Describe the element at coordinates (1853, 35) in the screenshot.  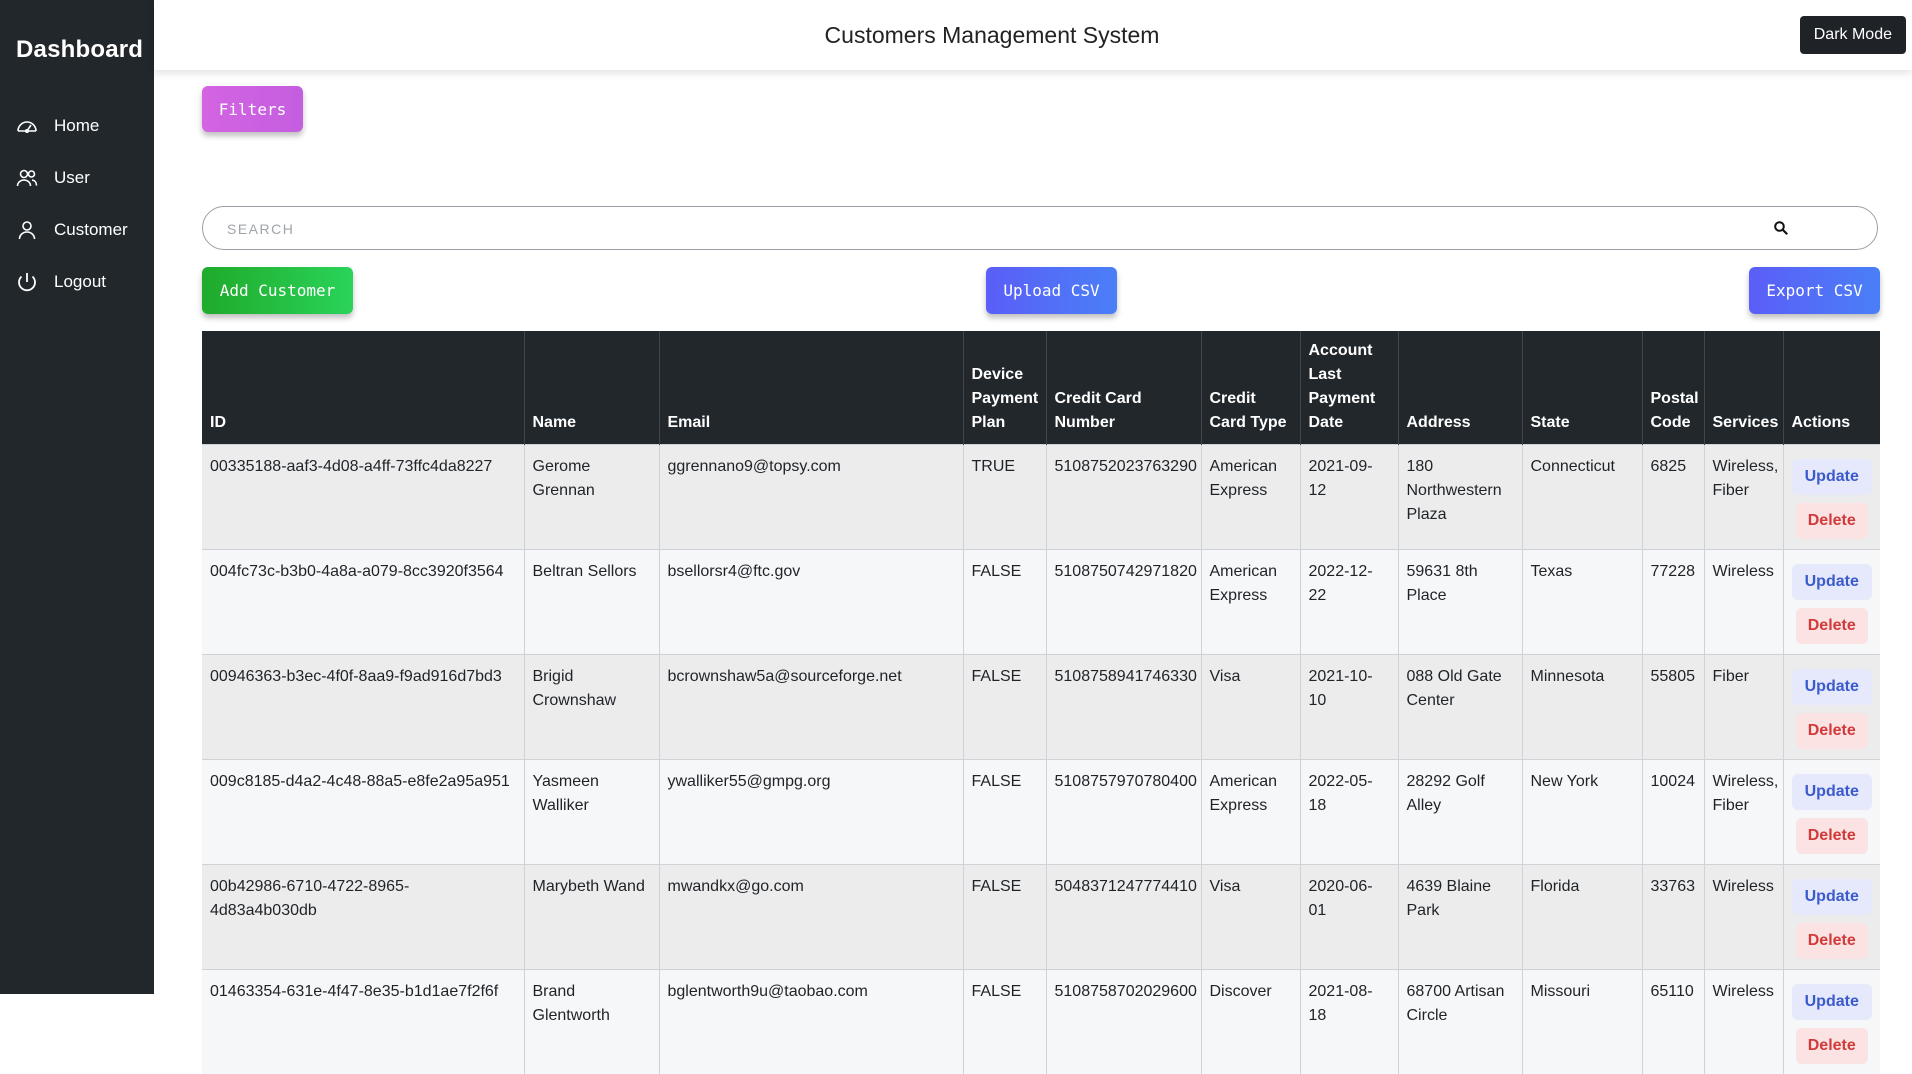
I see `dark-mode-button: Dark Mode` at that location.